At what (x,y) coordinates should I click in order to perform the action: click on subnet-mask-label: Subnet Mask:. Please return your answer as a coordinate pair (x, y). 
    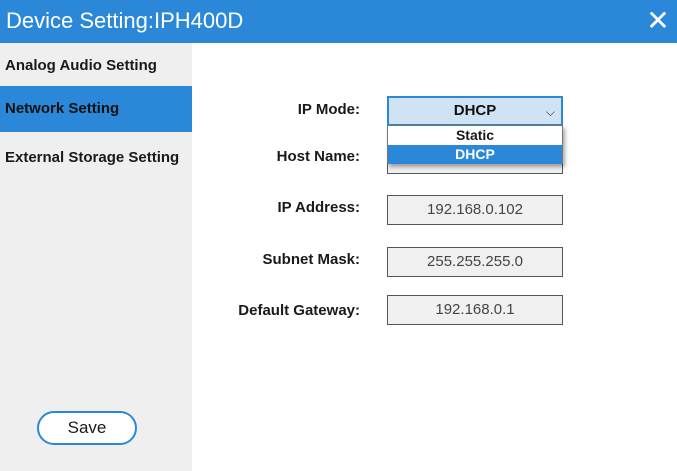
    Looking at the image, I should click on (311, 259).